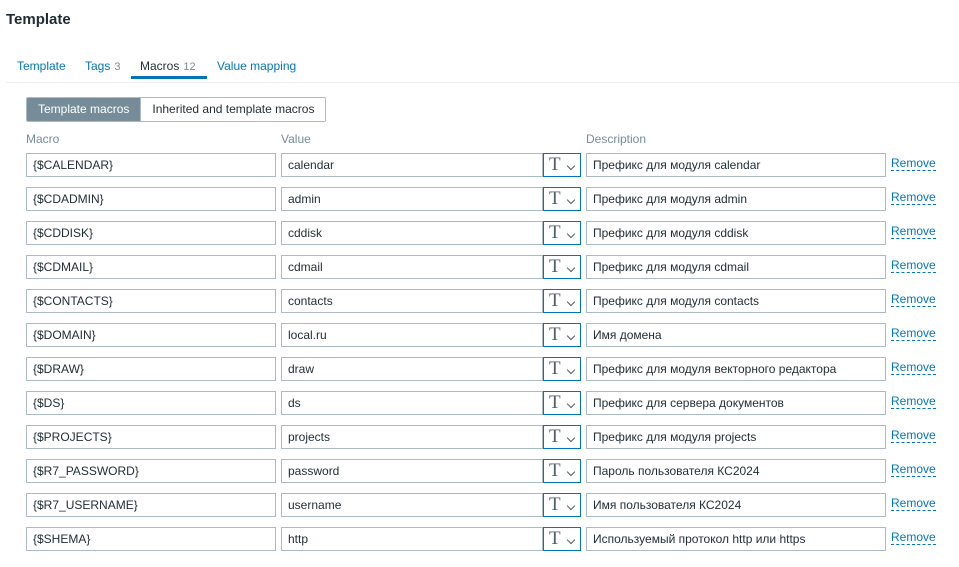  I want to click on column-header-description: Description, so click(616, 139).